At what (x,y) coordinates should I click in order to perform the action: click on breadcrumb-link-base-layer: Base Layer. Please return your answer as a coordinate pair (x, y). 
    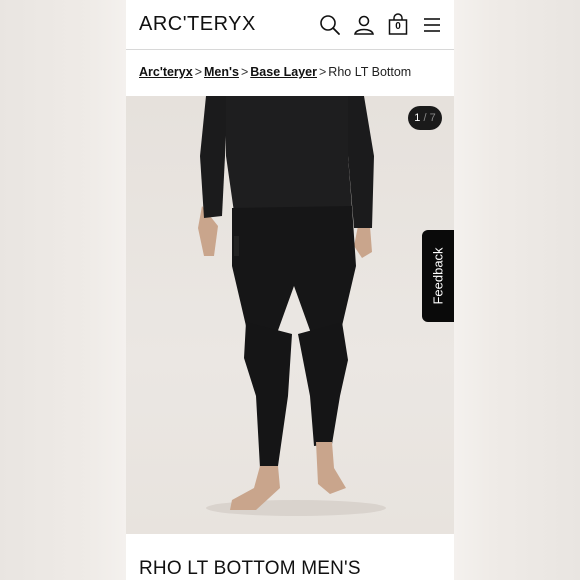
    Looking at the image, I should click on (283, 72).